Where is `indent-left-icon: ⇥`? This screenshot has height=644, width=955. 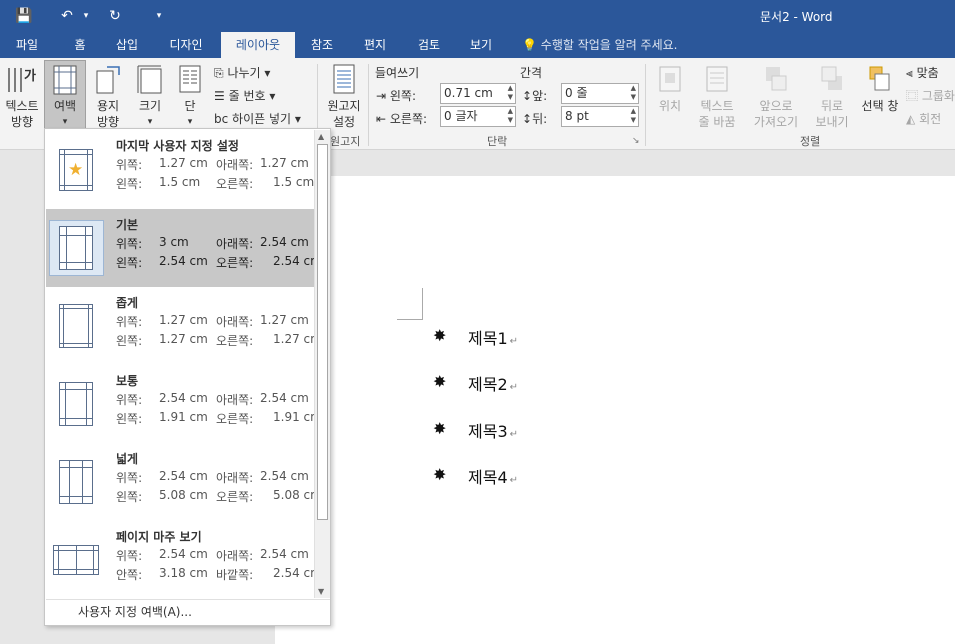 indent-left-icon: ⇥ is located at coordinates (381, 96).